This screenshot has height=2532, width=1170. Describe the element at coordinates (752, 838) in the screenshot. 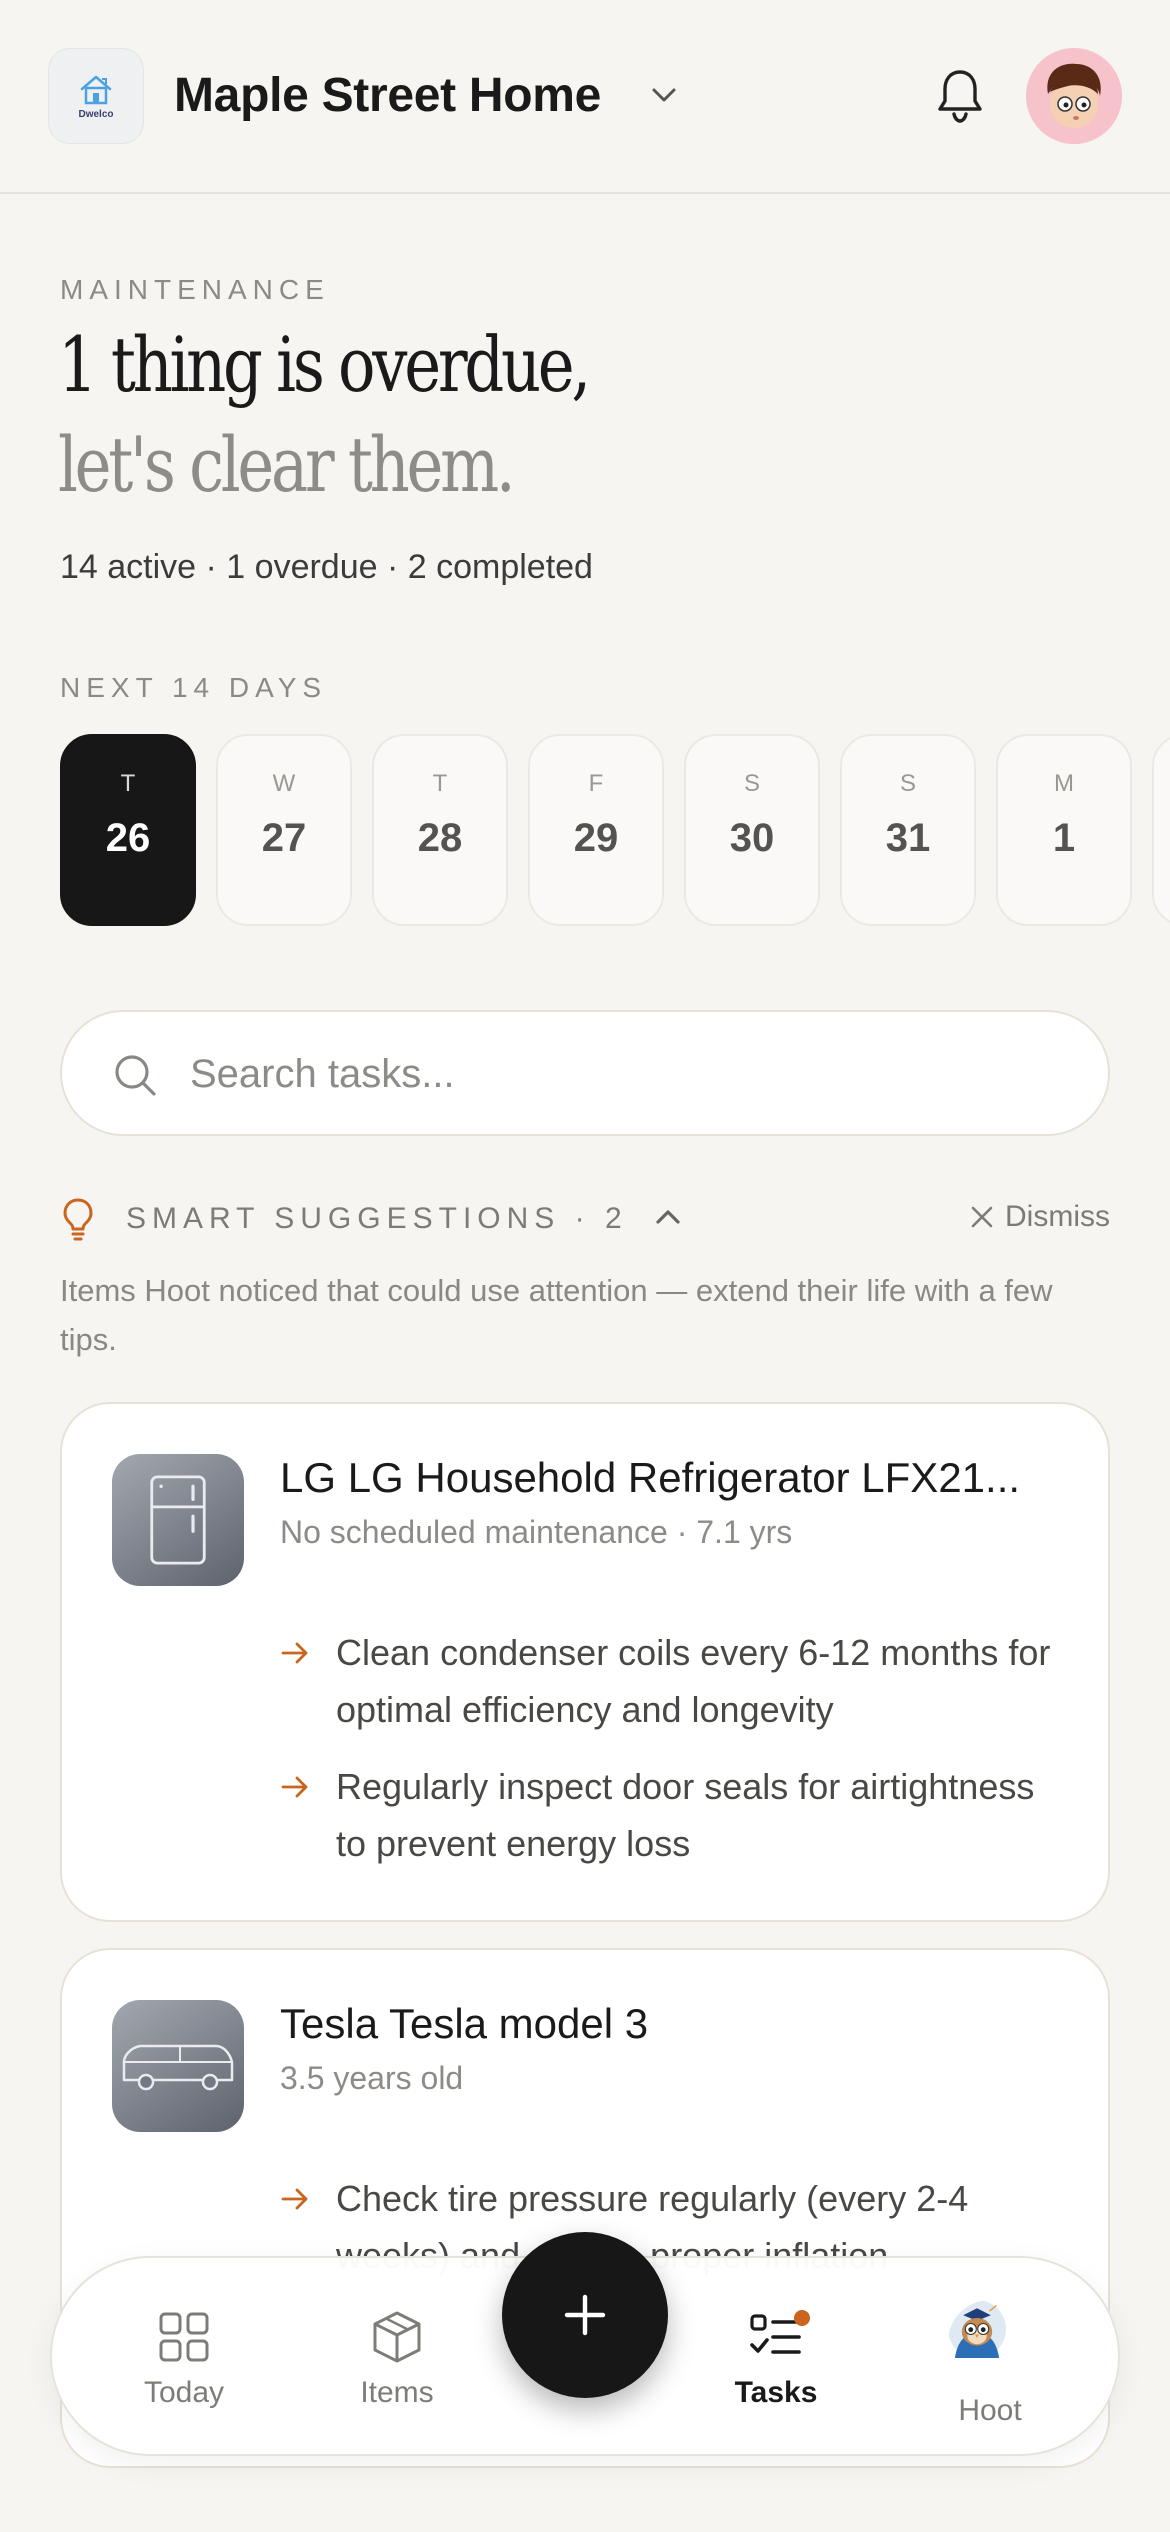

I see `day-number: 30` at that location.